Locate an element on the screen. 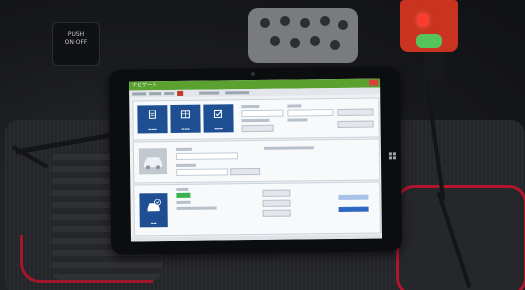  camera-icon is located at coordinates (252, 74).